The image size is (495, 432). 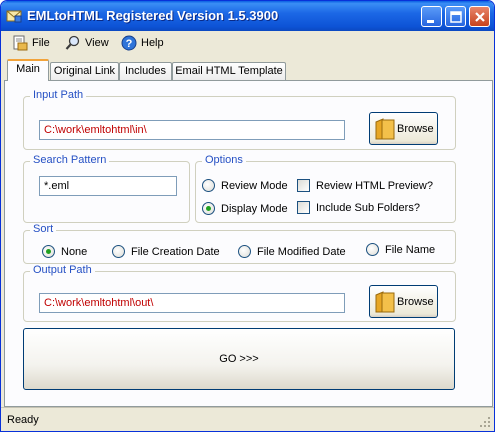 I want to click on tab-email-html-template: Email HTML Template, so click(x=229, y=71).